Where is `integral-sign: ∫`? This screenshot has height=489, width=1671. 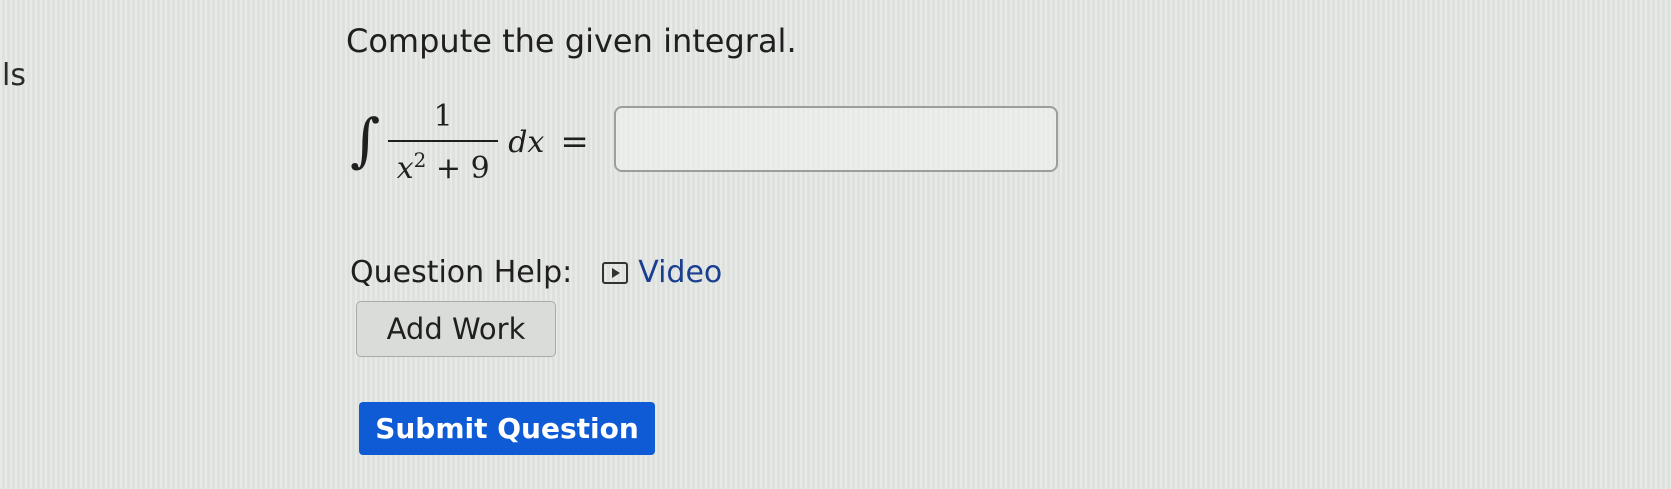
integral-sign: ∫ is located at coordinates (365, 140).